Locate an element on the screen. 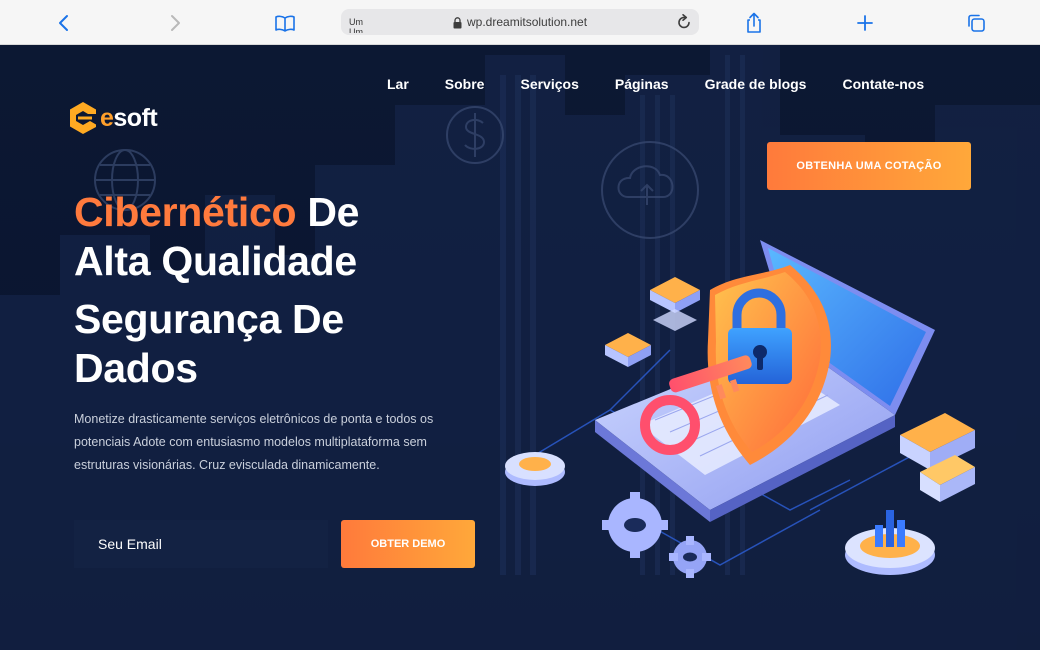 This screenshot has width=1040, height=650. site-logo: esoft is located at coordinates (113, 118).